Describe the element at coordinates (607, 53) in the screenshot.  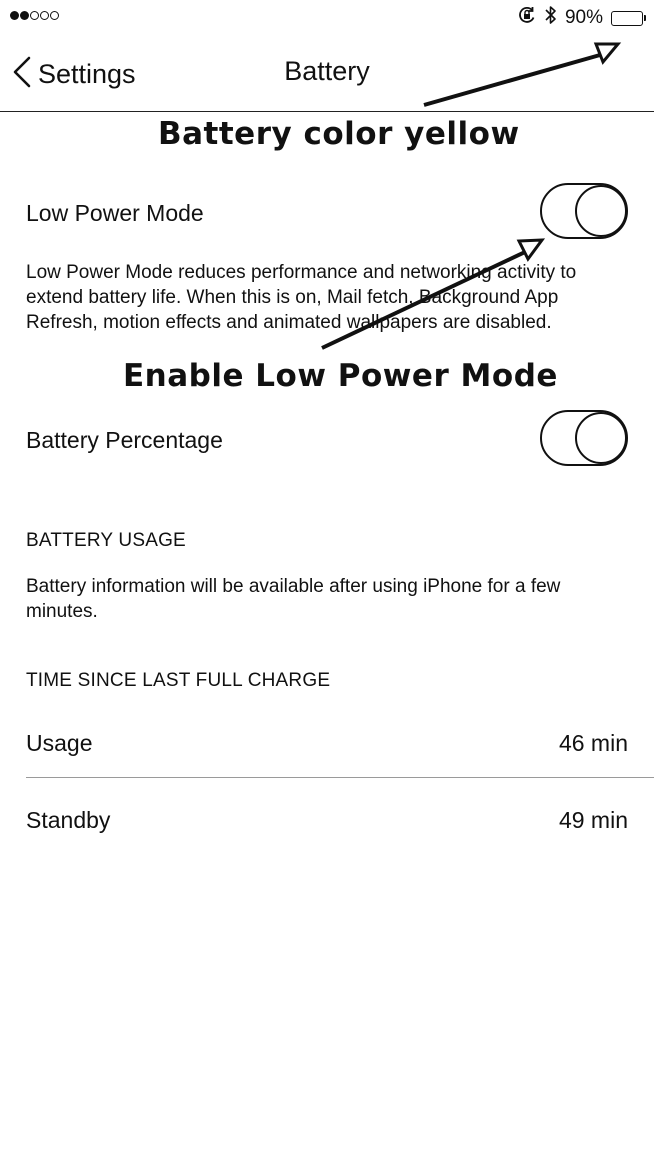
I see `annotation-arrowhead-battery` at that location.